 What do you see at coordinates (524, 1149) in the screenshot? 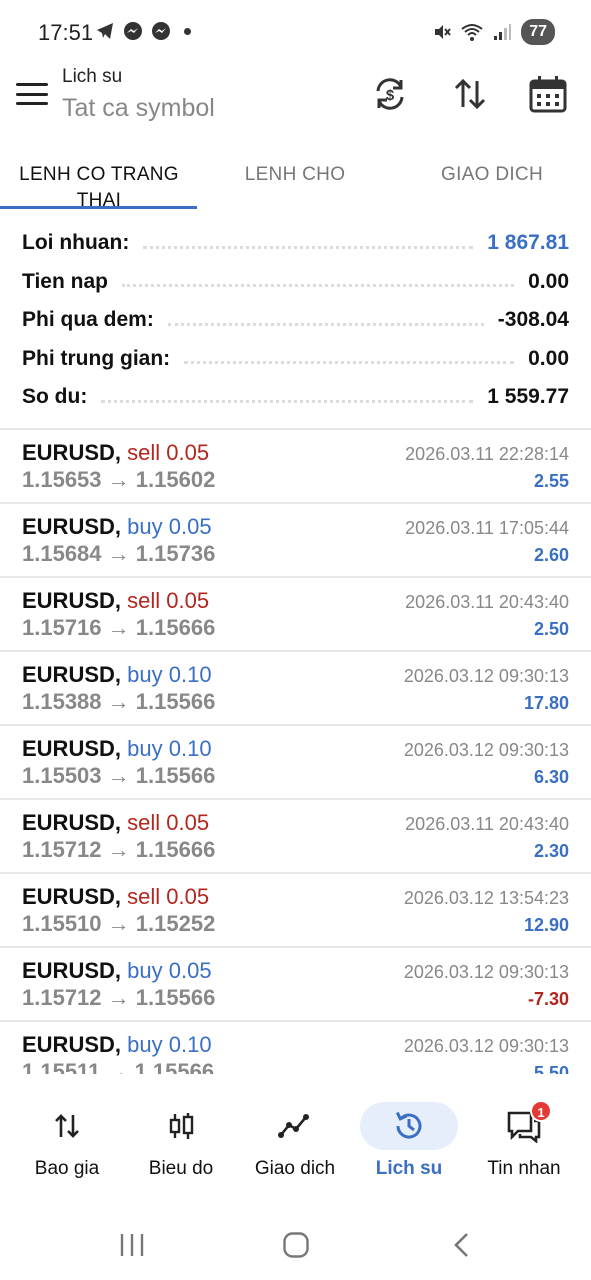
I see `nav-messages: 1 Tin nhan` at bounding box center [524, 1149].